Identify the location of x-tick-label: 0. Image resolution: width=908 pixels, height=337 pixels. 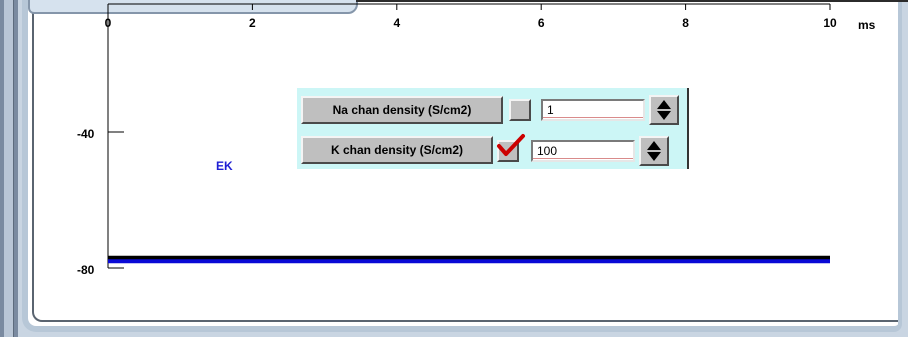
(108, 23).